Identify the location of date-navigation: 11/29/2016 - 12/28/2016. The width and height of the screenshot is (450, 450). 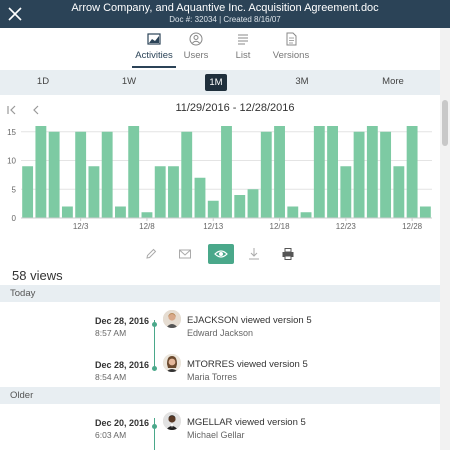
(220, 109).